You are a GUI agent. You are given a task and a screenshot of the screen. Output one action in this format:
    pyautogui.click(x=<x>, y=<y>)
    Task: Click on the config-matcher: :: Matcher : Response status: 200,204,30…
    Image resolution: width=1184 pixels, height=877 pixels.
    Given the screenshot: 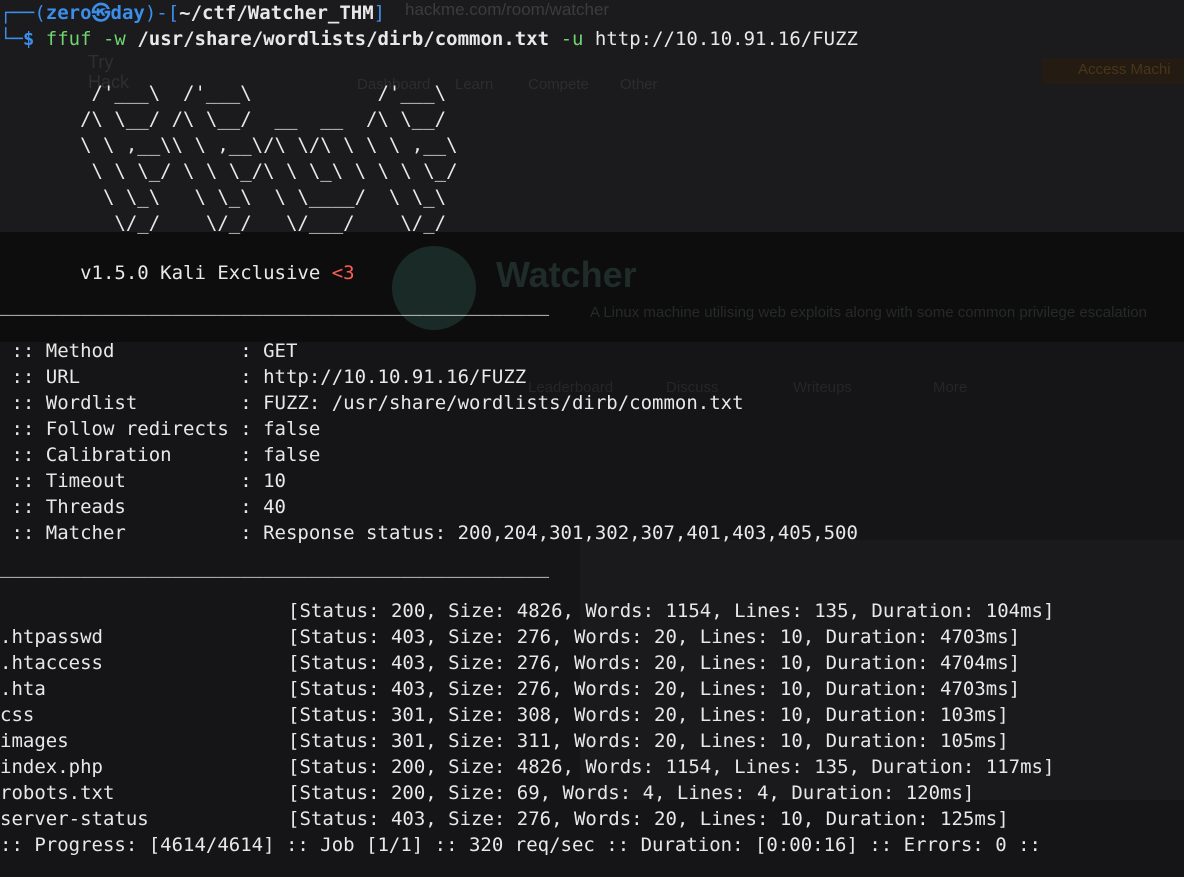 What is the action you would take?
    pyautogui.click(x=429, y=533)
    